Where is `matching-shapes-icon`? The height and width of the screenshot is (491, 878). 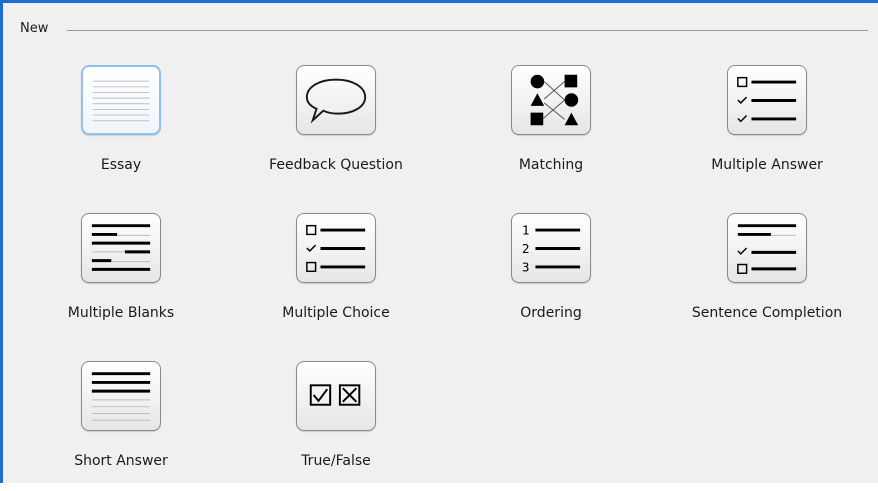 matching-shapes-icon is located at coordinates (554, 100).